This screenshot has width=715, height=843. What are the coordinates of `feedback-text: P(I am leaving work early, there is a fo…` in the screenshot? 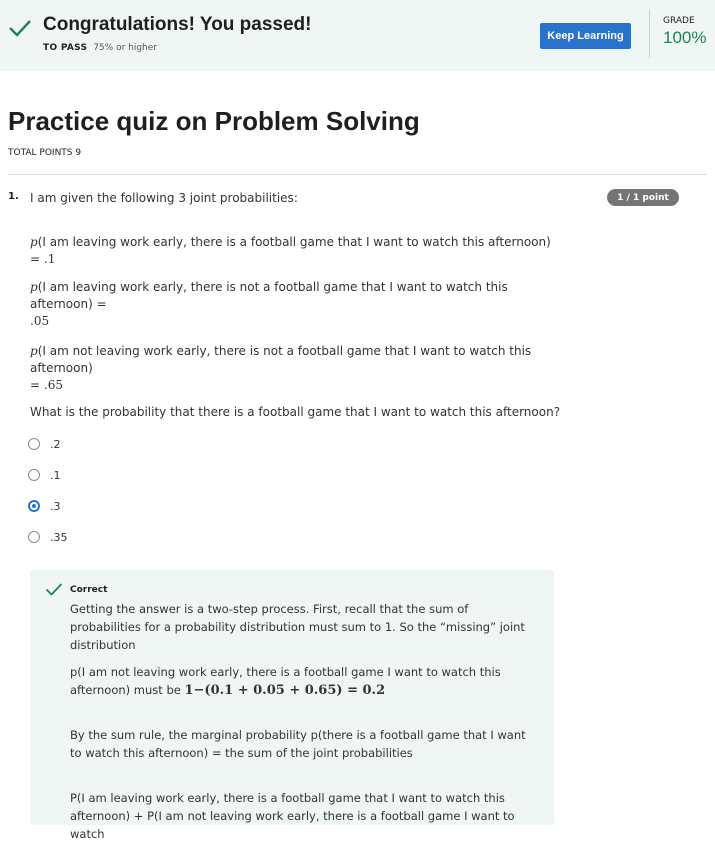 It's located at (292, 816).